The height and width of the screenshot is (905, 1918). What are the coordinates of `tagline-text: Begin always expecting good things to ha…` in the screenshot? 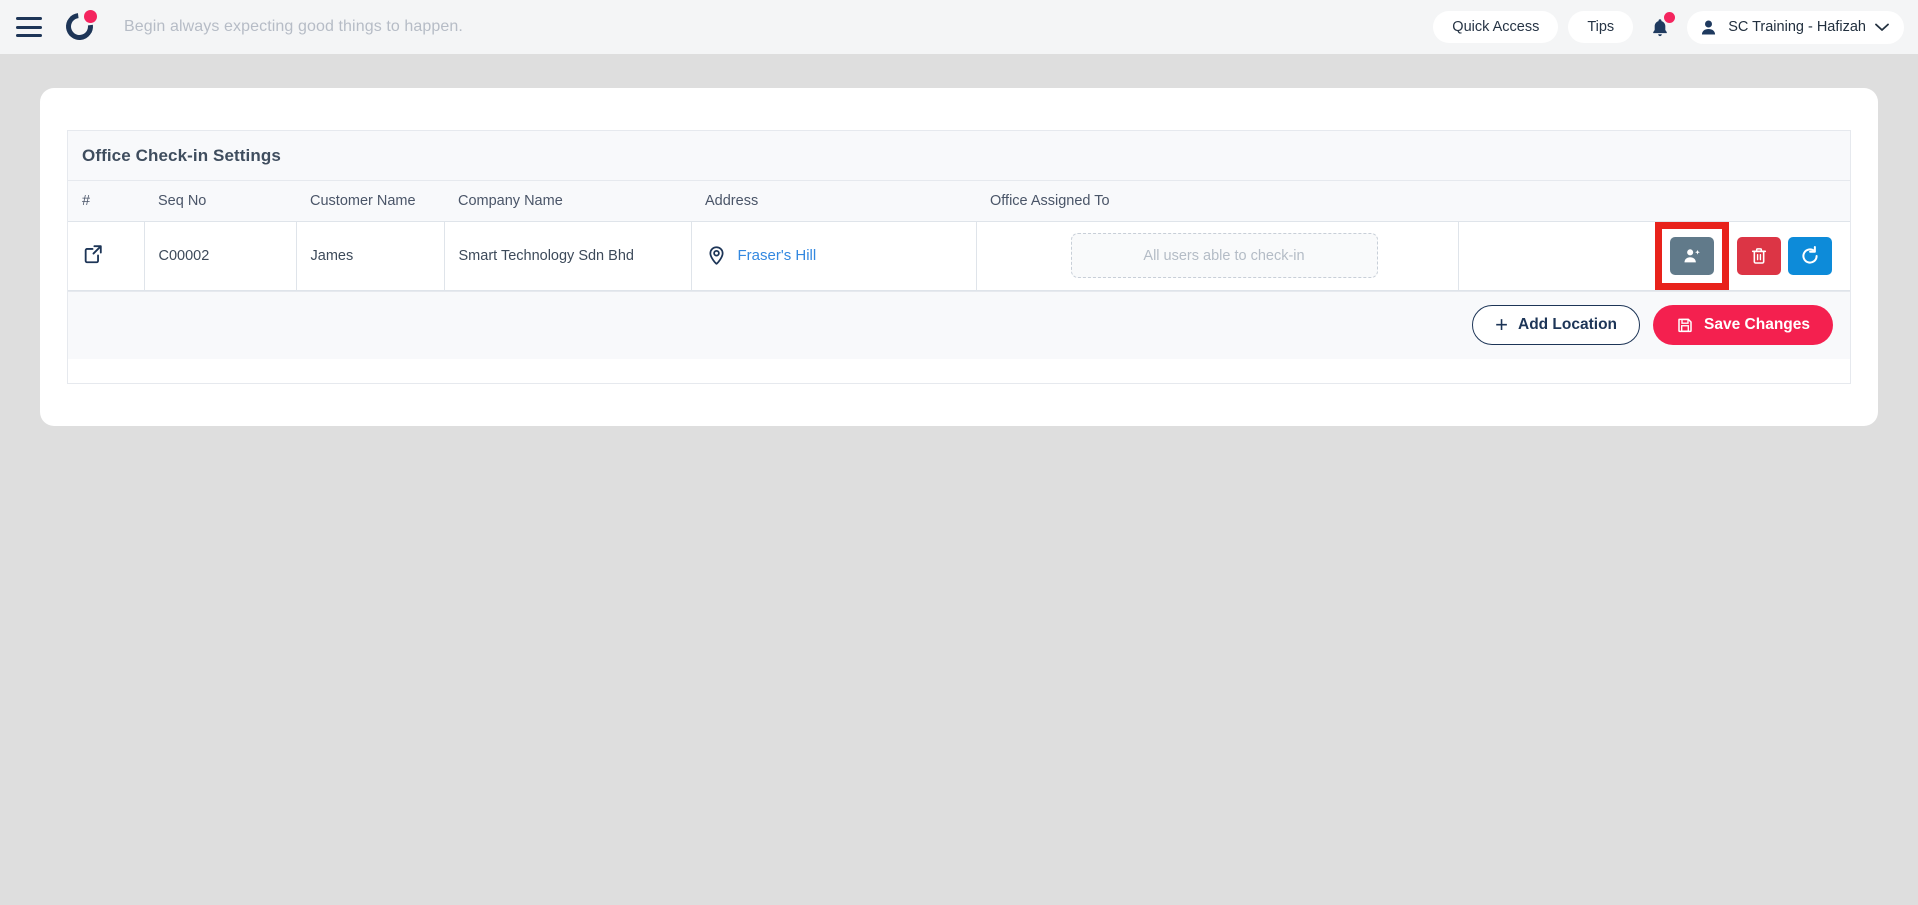 It's located at (293, 26).